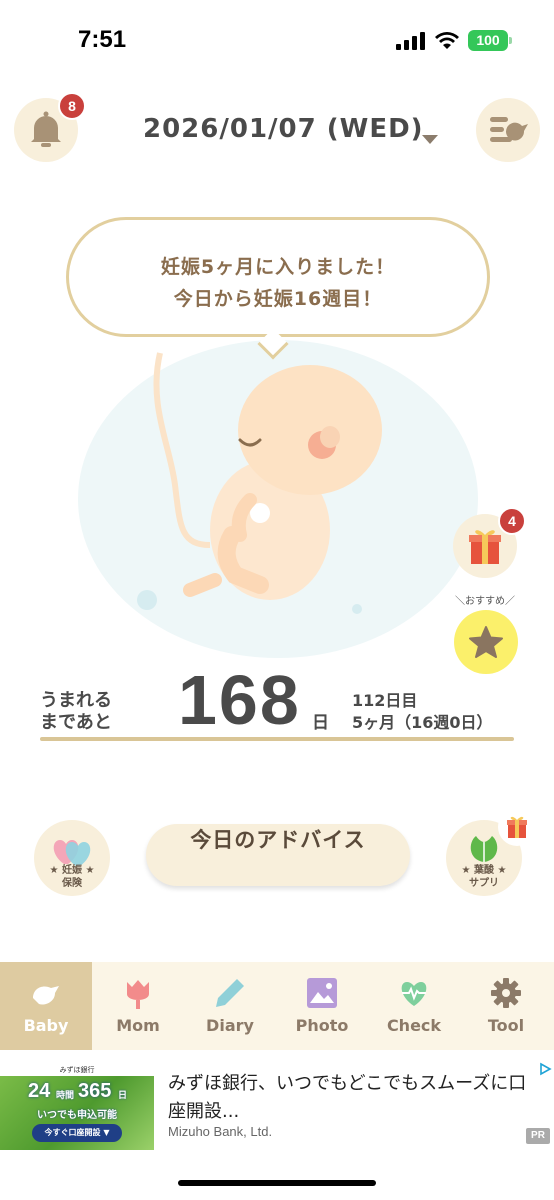  I want to click on ad-image-subtitle: いつでも申込可能, so click(77, 1115).